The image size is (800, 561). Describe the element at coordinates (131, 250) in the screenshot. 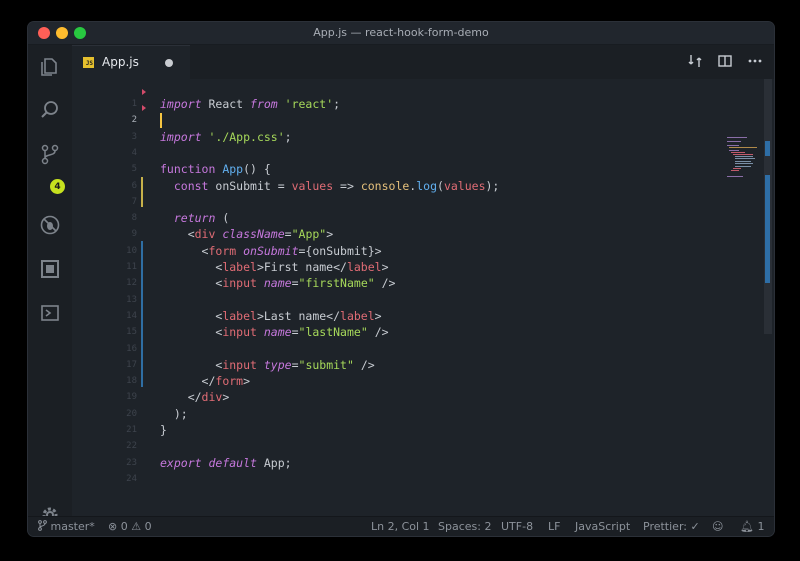

I see `line-number: 10` at that location.